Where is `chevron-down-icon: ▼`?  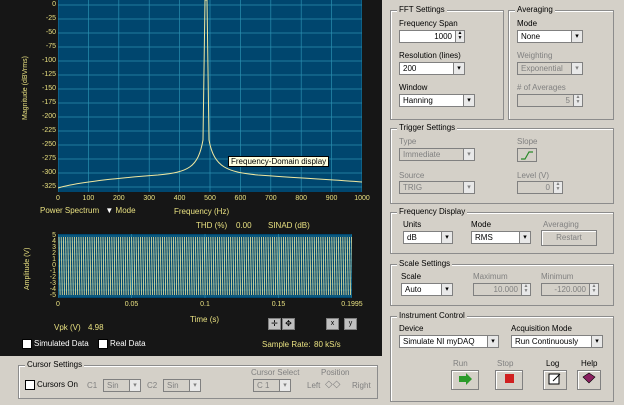
chevron-down-icon: ▼ is located at coordinates (109, 210).